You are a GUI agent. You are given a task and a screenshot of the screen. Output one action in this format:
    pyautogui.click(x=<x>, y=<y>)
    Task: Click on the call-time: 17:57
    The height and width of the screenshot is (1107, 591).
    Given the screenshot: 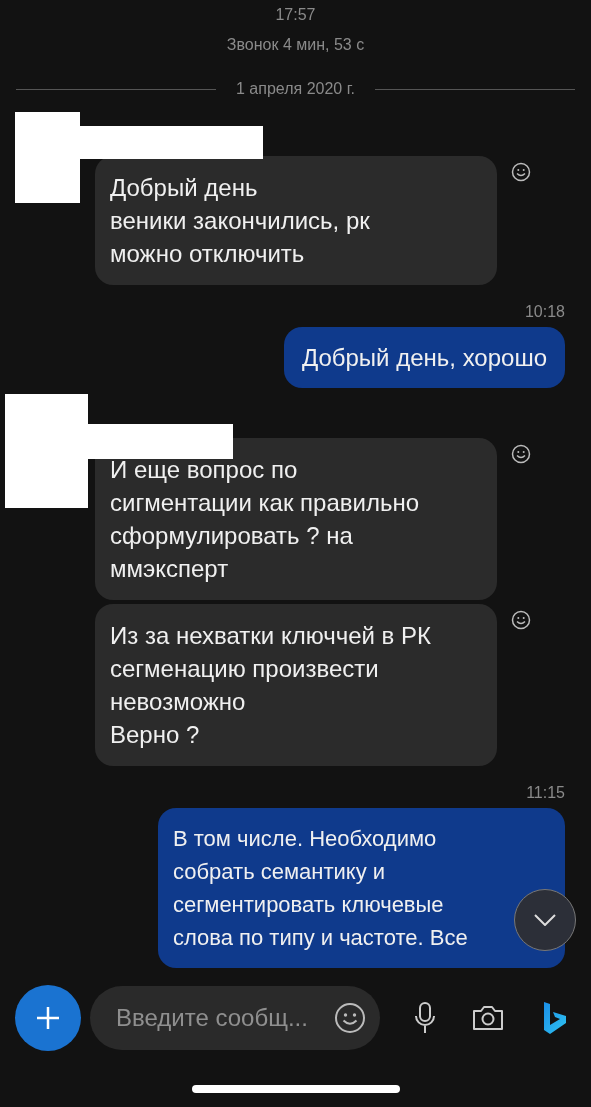 What is the action you would take?
    pyautogui.click(x=295, y=15)
    